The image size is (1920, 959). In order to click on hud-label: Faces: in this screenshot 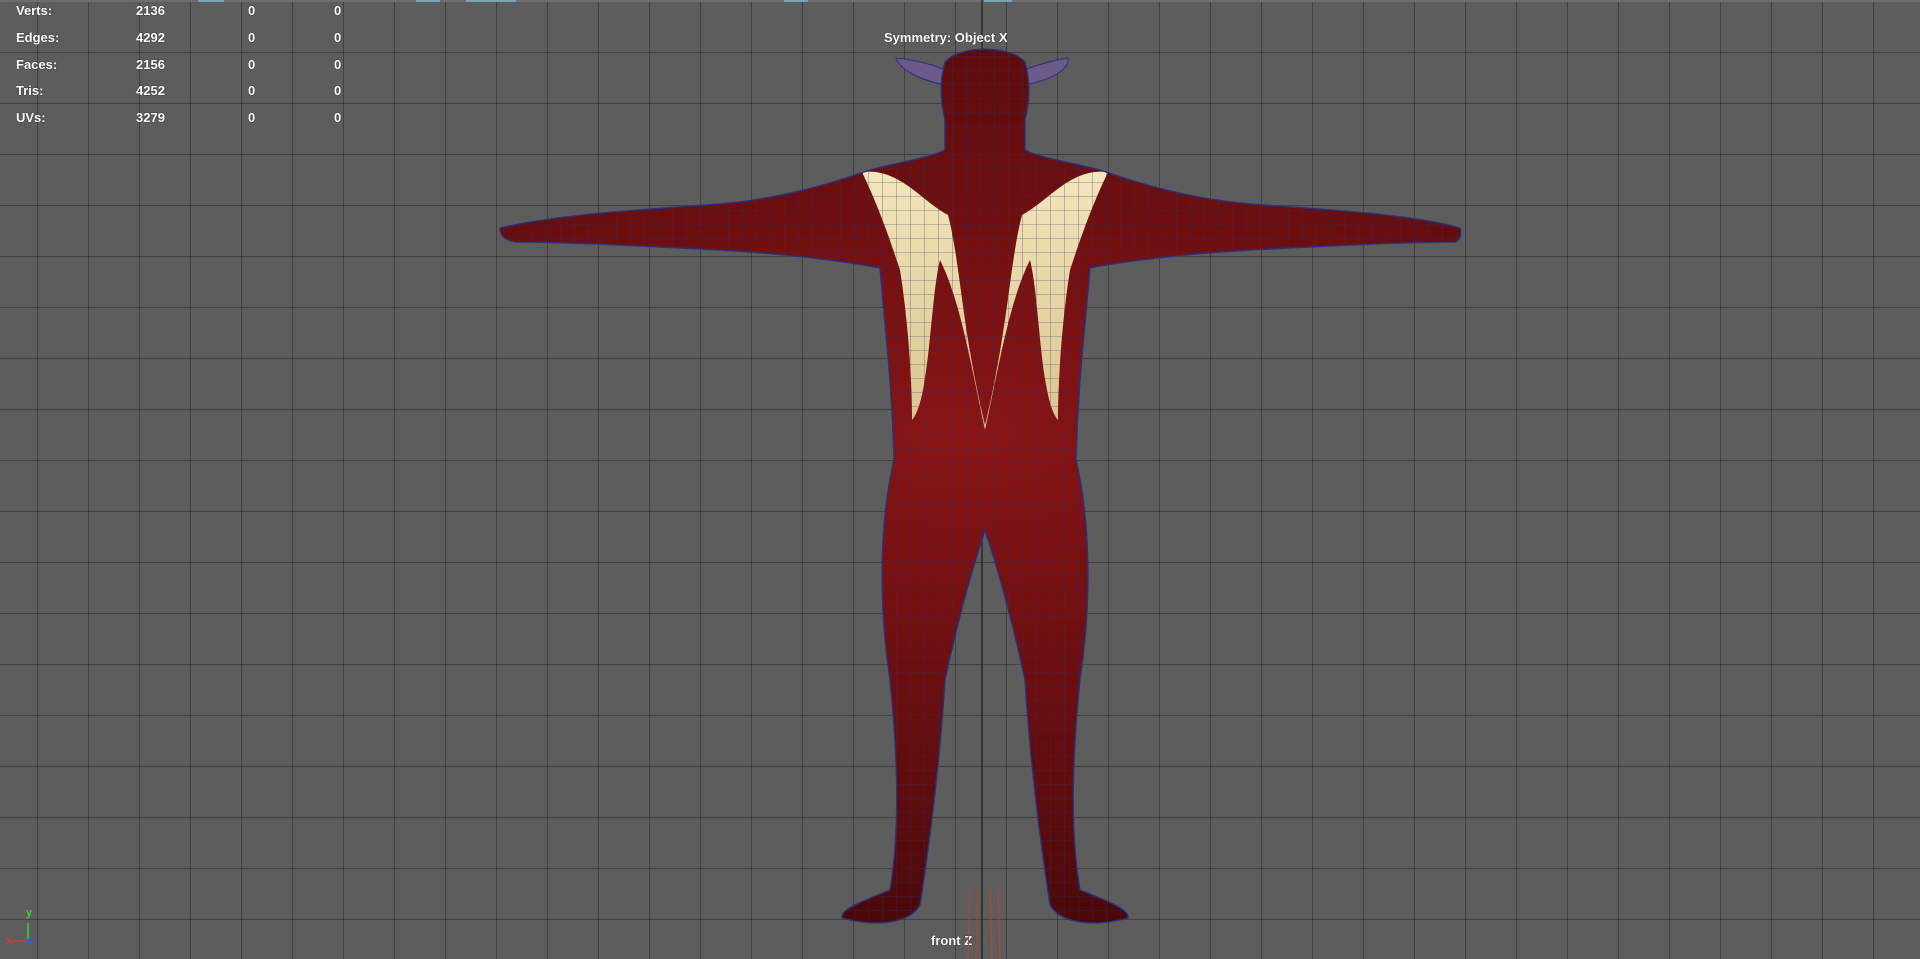, I will do `click(37, 64)`.